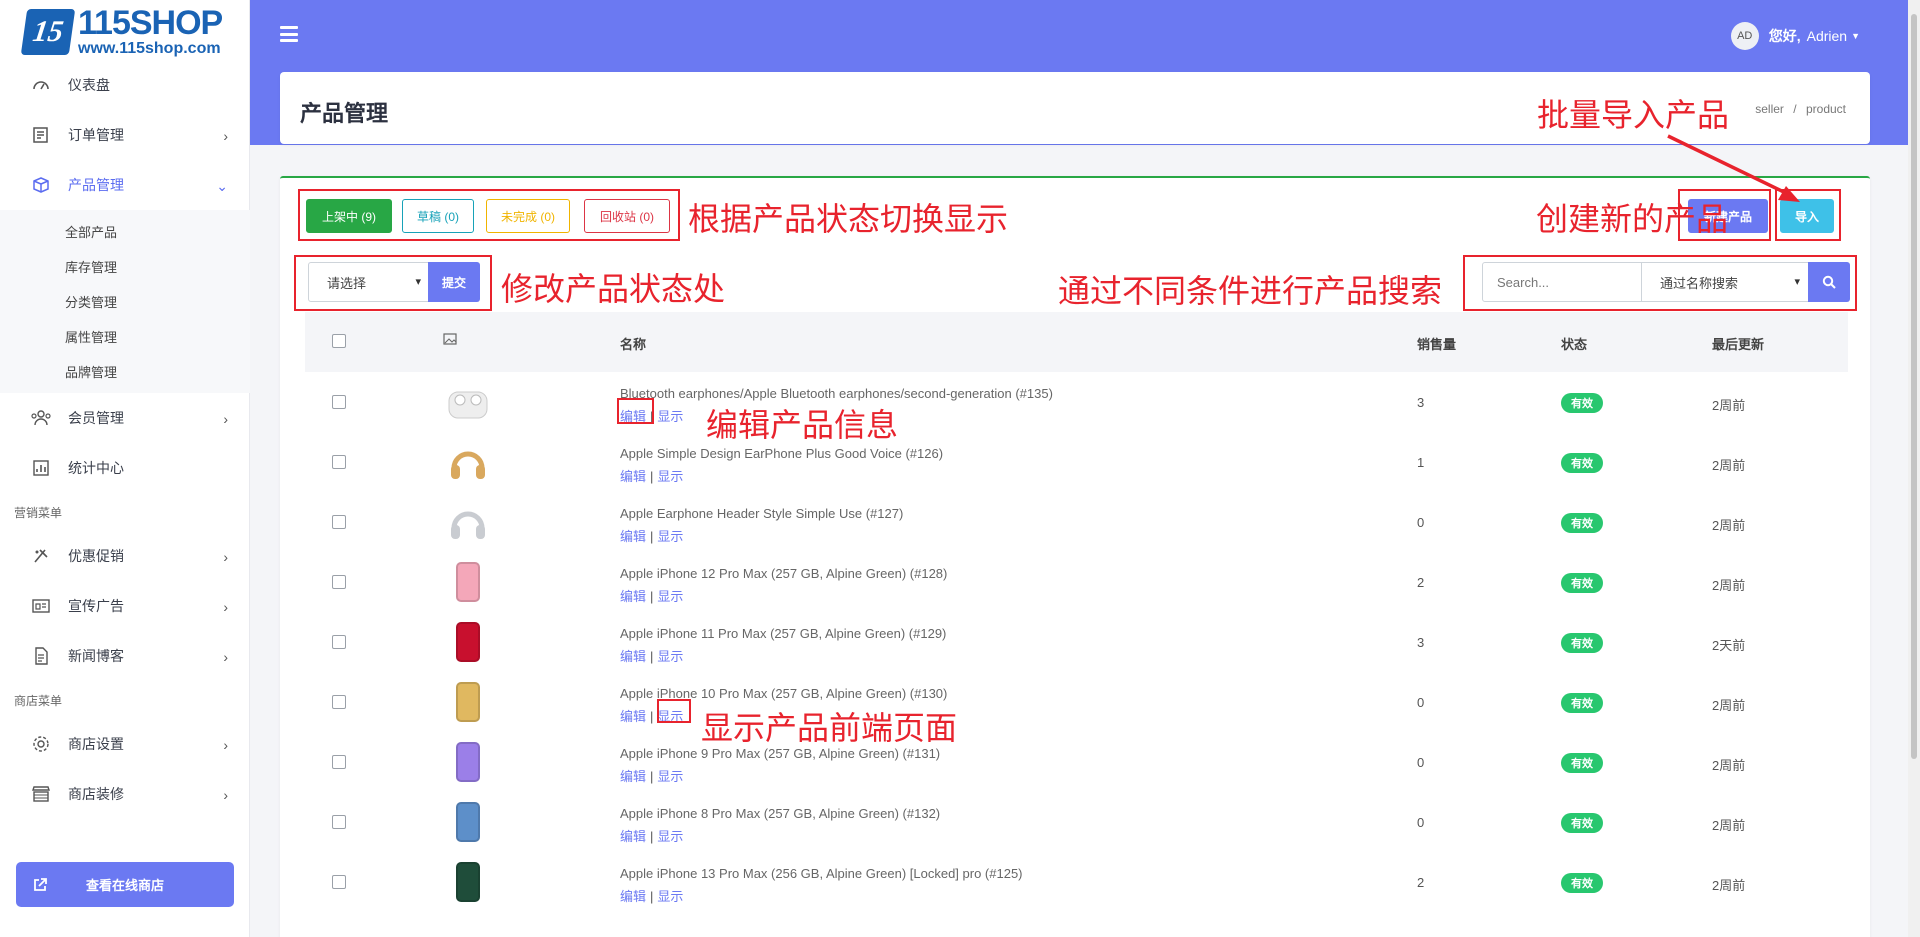 The height and width of the screenshot is (937, 1920). Describe the element at coordinates (1914, 468) in the screenshot. I see `page-scrollbar` at that location.